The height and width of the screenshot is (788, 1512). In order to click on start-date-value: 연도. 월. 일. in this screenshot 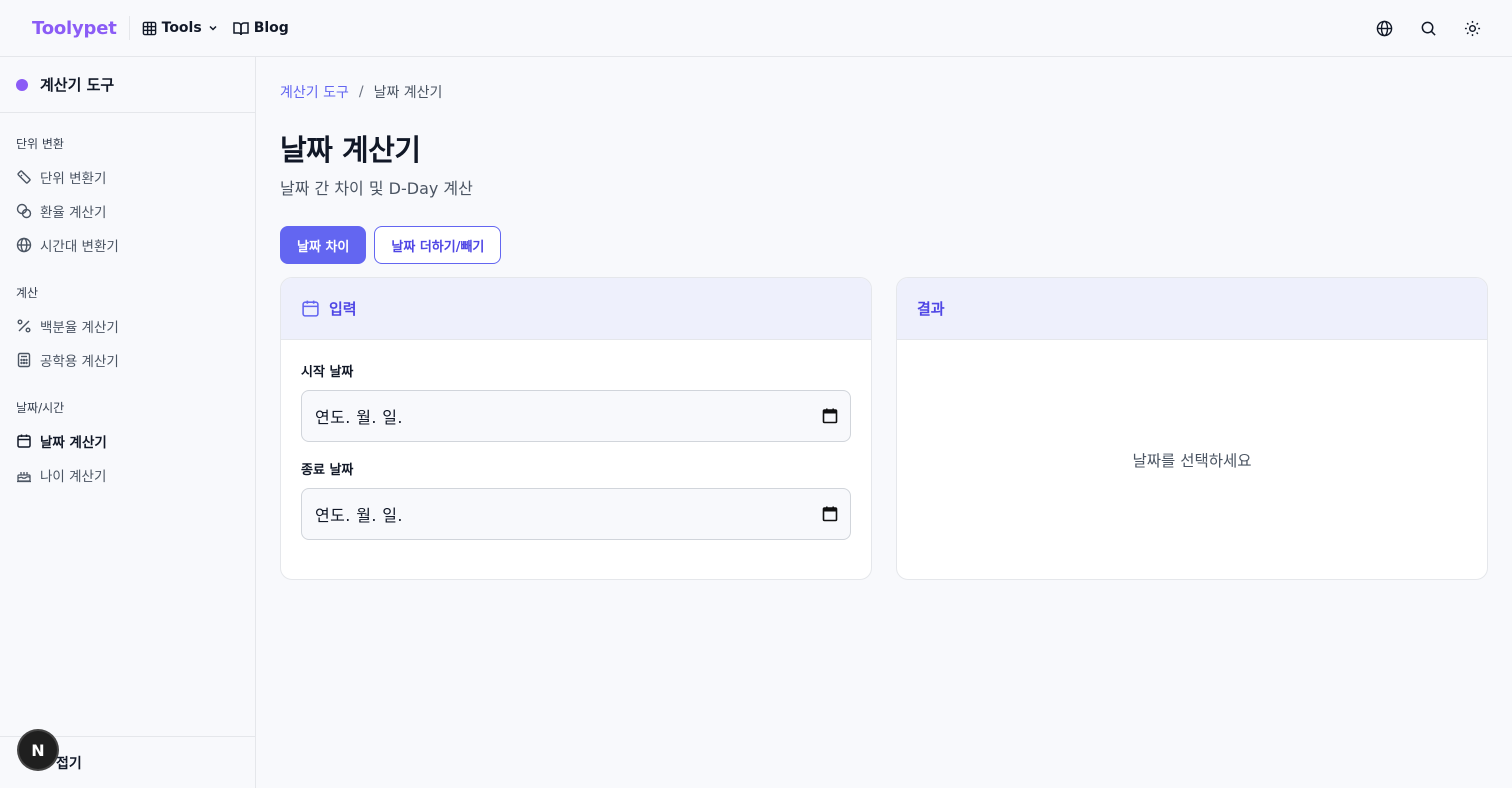, I will do `click(359, 417)`.